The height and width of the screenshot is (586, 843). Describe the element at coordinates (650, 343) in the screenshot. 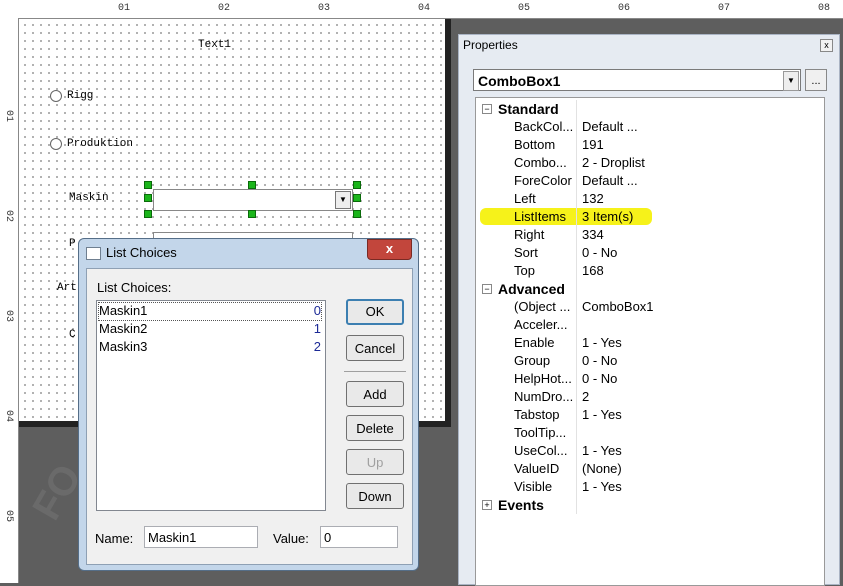

I see `property-row: Enable 1 - Yes` at that location.